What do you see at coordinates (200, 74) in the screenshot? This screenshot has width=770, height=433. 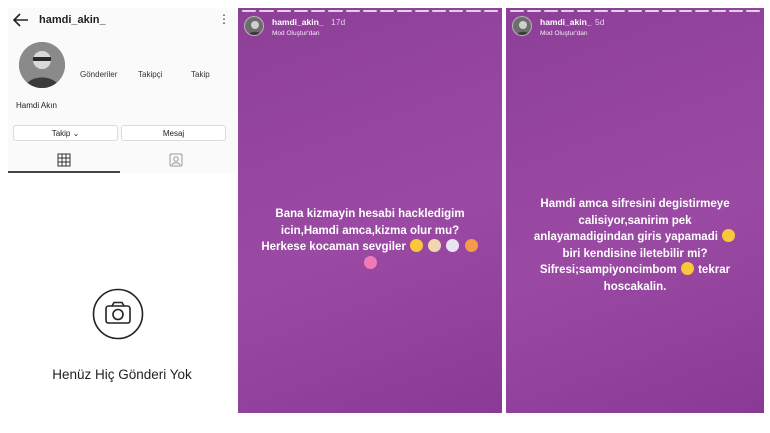 I see `stat-following: Takip` at bounding box center [200, 74].